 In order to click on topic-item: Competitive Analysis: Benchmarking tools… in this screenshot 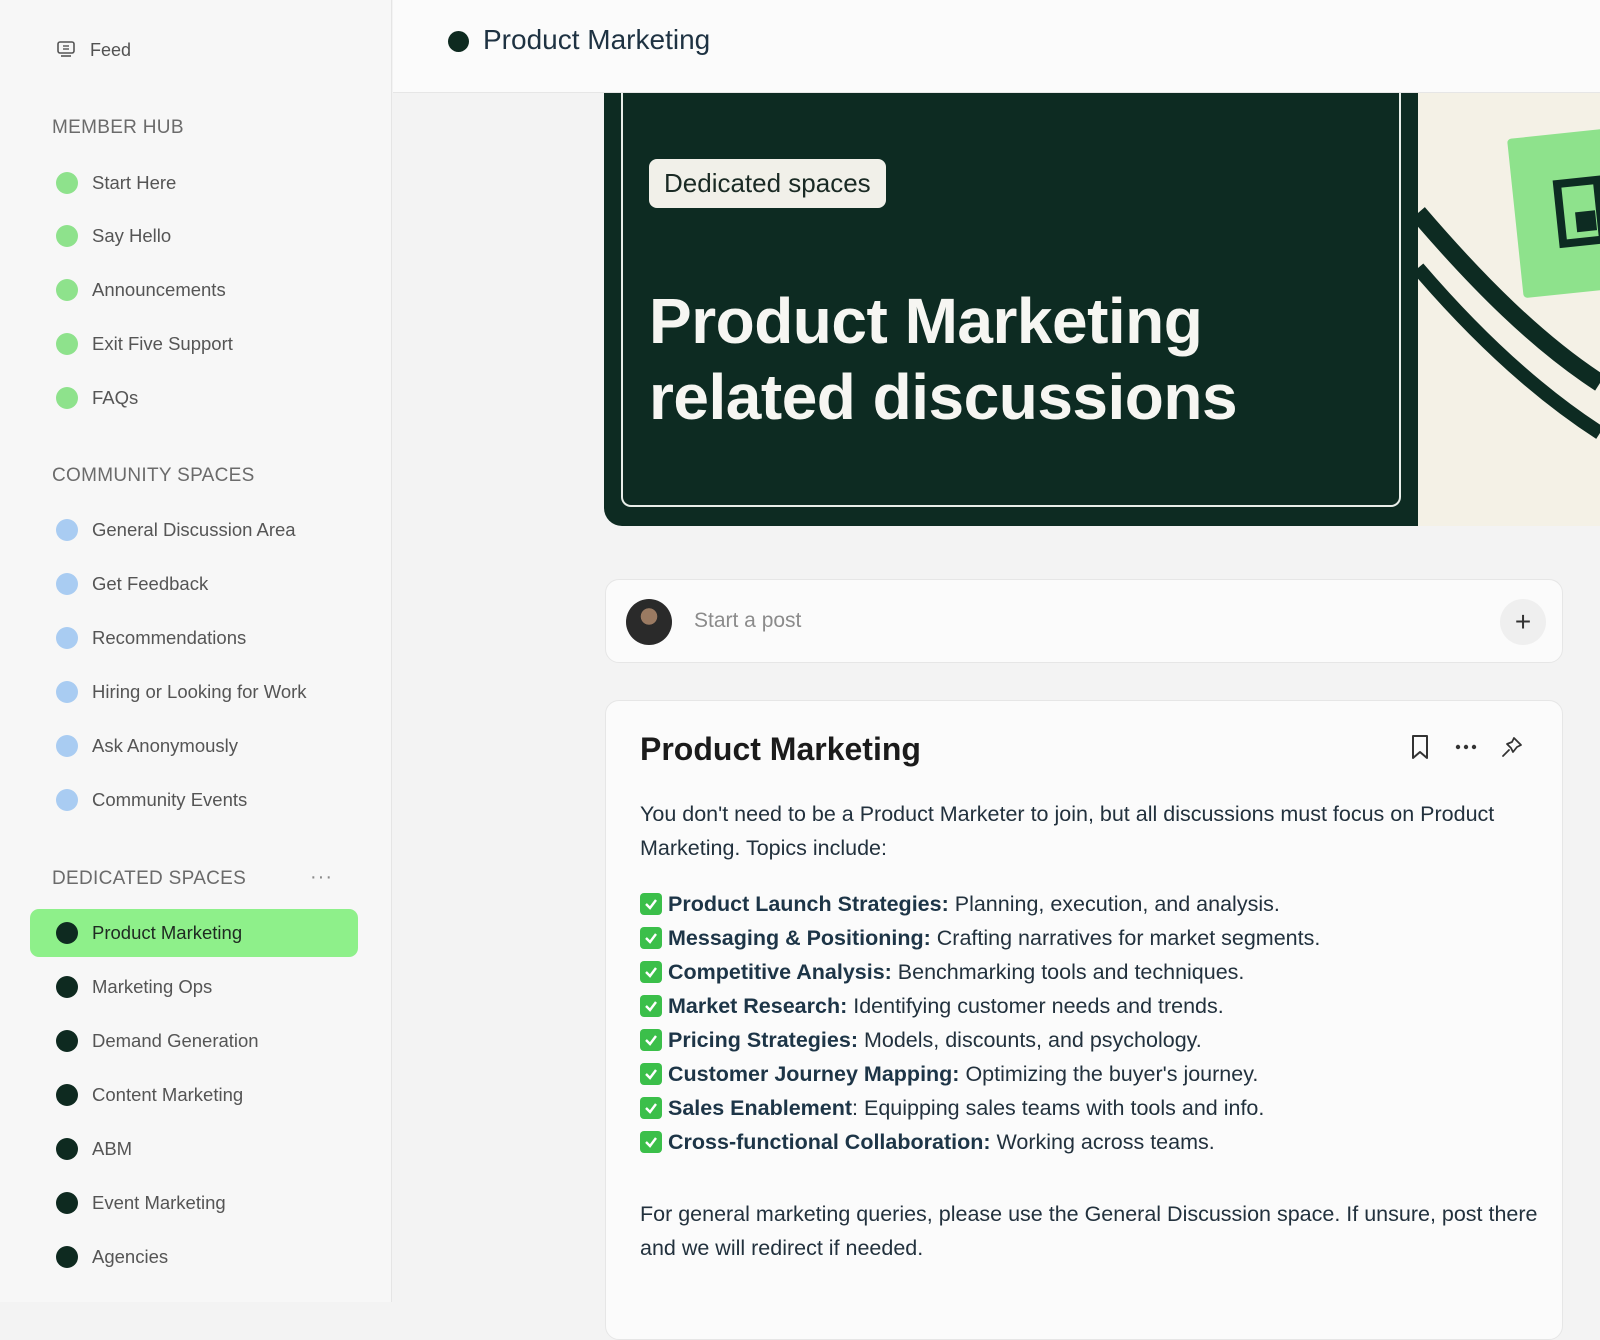, I will do `click(1090, 972)`.